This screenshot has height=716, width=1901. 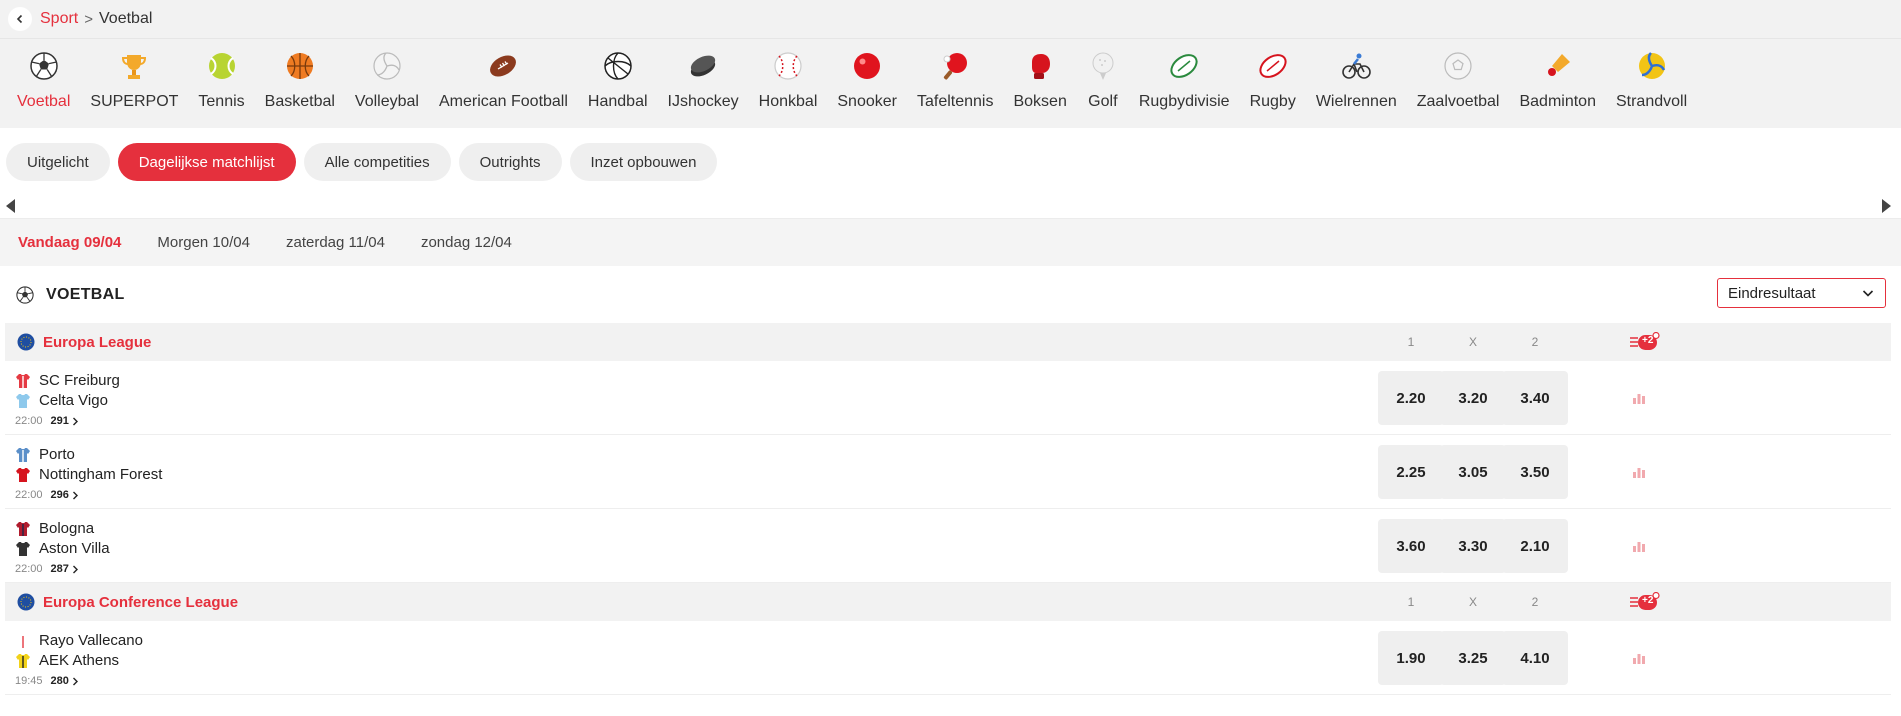 What do you see at coordinates (97, 342) in the screenshot?
I see `league-name: Europa League` at bounding box center [97, 342].